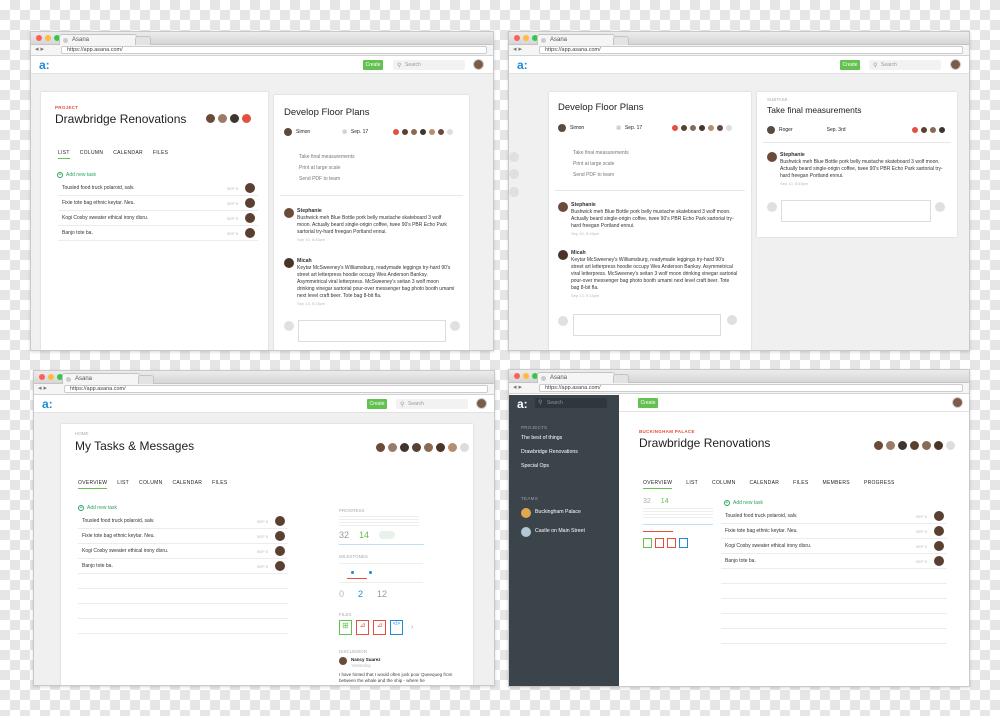  What do you see at coordinates (683, 543) in the screenshot?
I see `code-file-icon` at bounding box center [683, 543].